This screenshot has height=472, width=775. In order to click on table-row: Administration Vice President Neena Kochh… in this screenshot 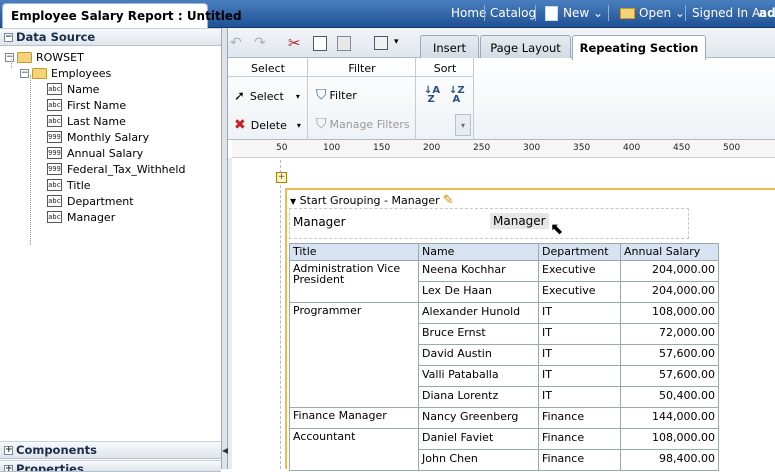, I will do `click(504, 281)`.